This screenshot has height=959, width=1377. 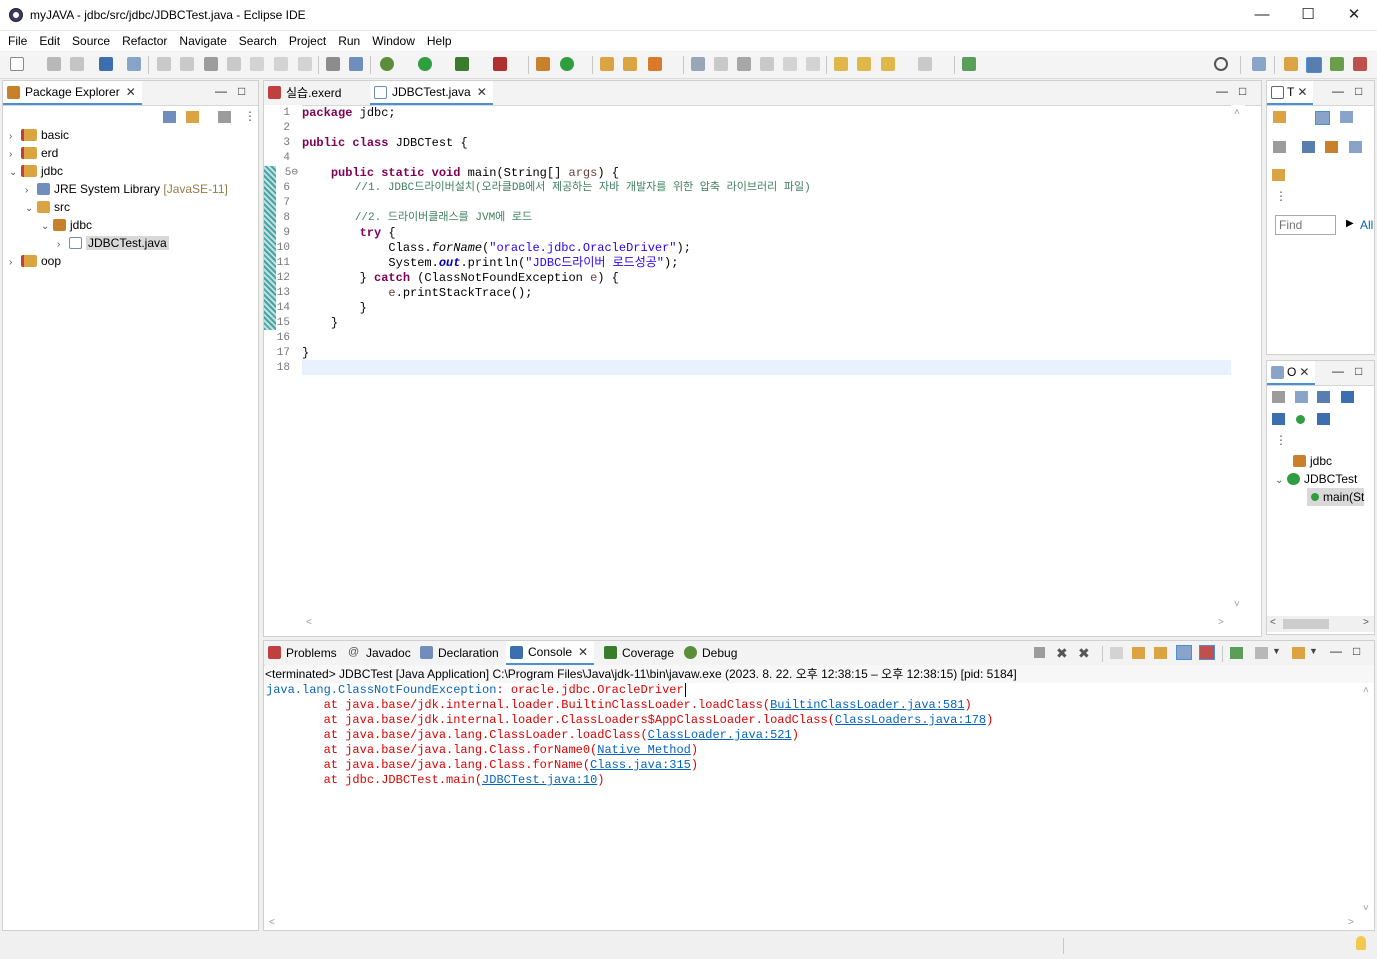 I want to click on synchronize-icon, so click(x=1331, y=147).